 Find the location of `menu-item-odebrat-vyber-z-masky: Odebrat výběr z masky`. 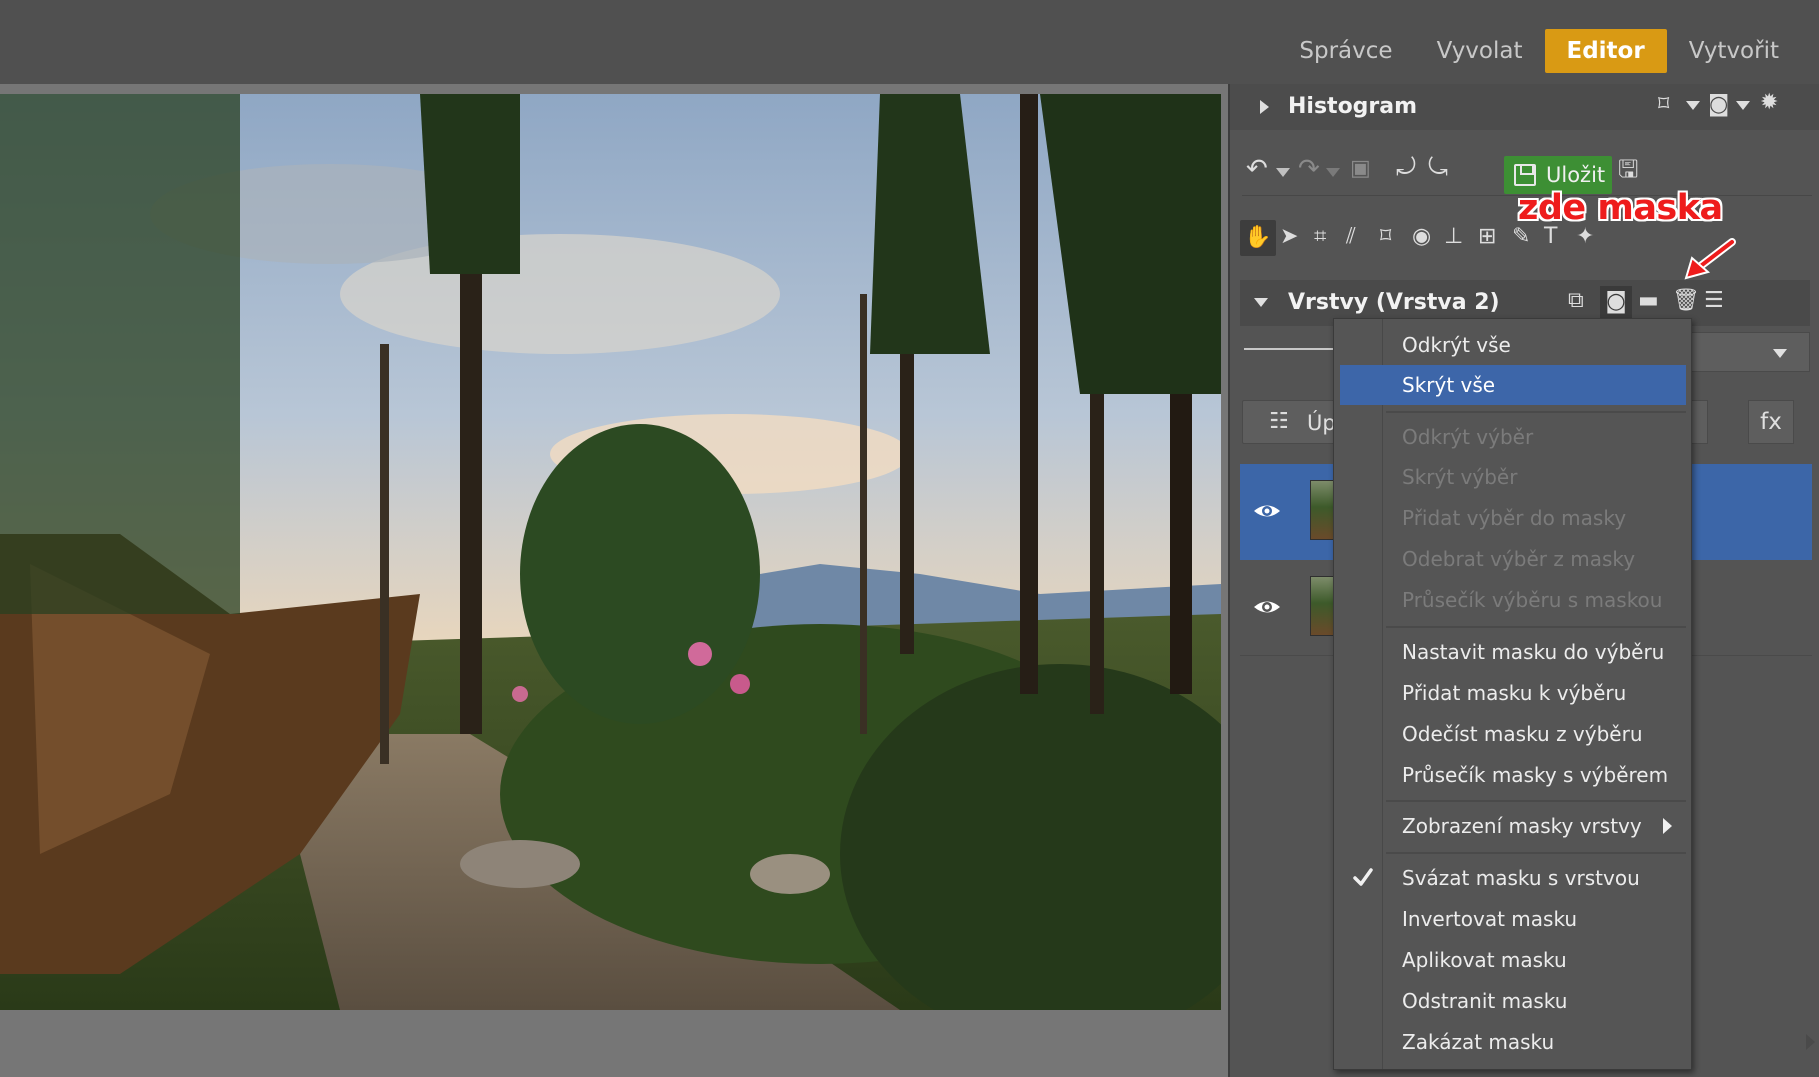

menu-item-odebrat-vyber-z-masky: Odebrat výběr z masky is located at coordinates (1519, 559).